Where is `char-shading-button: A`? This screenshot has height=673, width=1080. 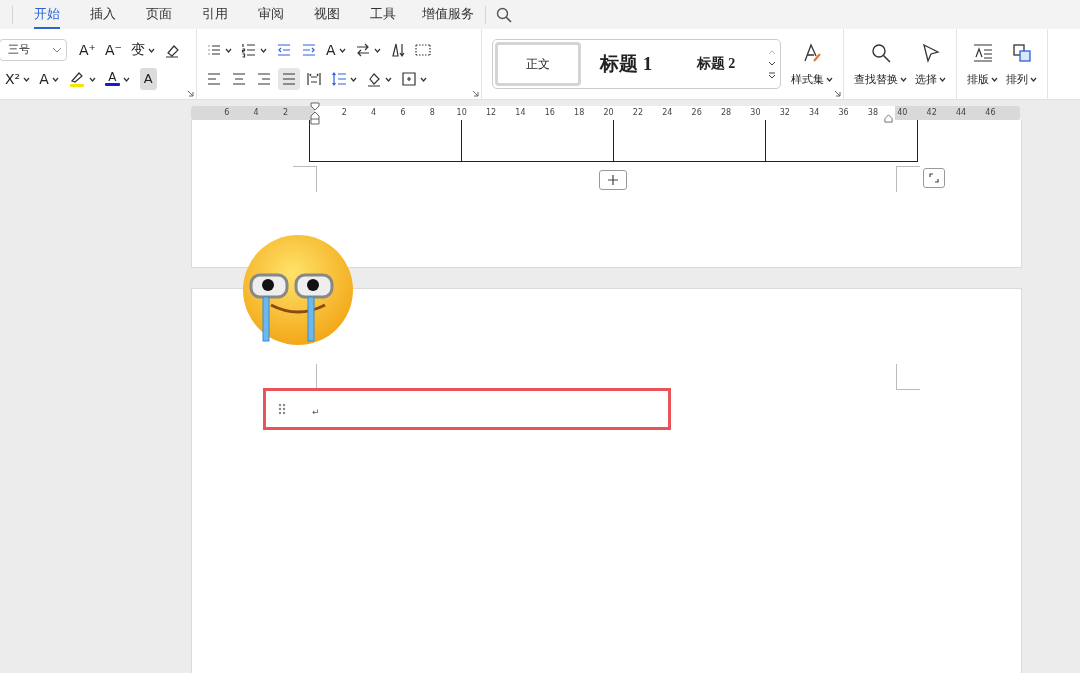
char-shading-button: A is located at coordinates (148, 78).